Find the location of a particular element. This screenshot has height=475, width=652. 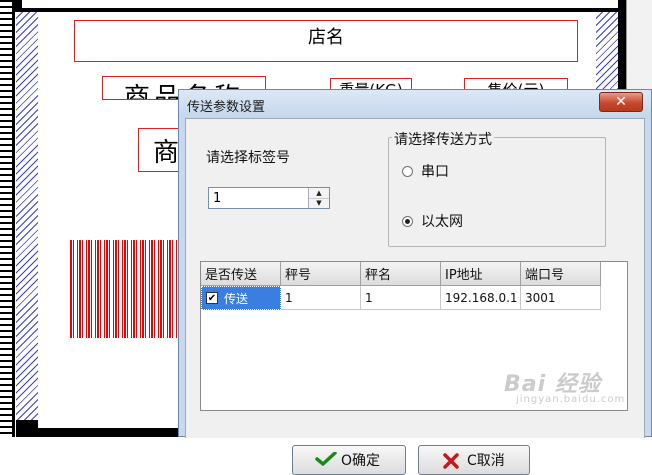

tag-number-spinner: ▲ ▼ is located at coordinates (269, 198).